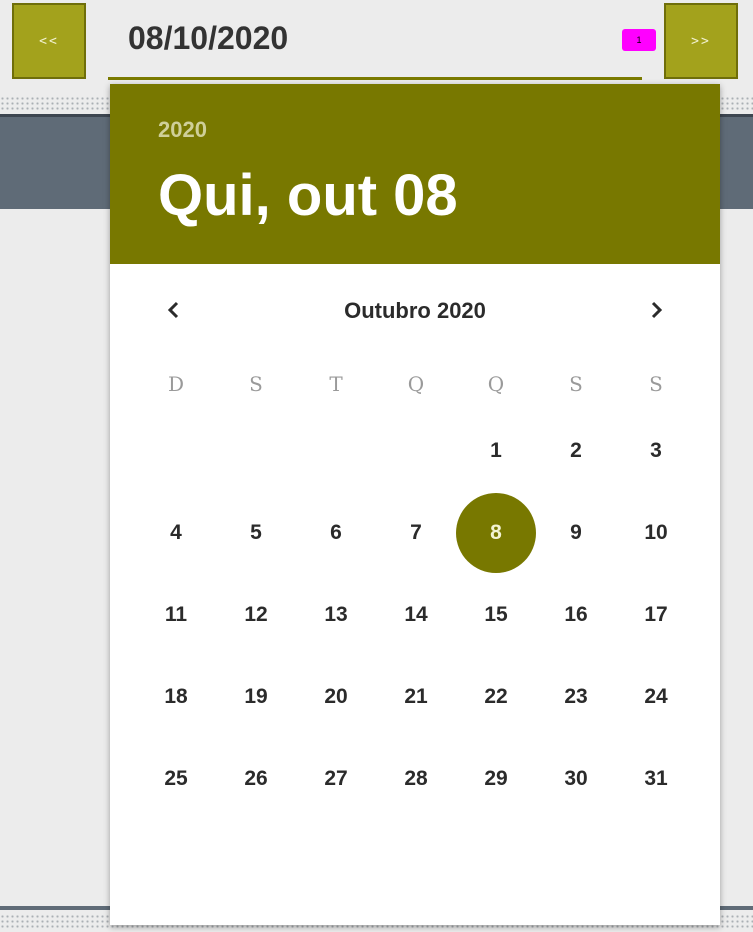  I want to click on next-day-button: >>, so click(701, 41).